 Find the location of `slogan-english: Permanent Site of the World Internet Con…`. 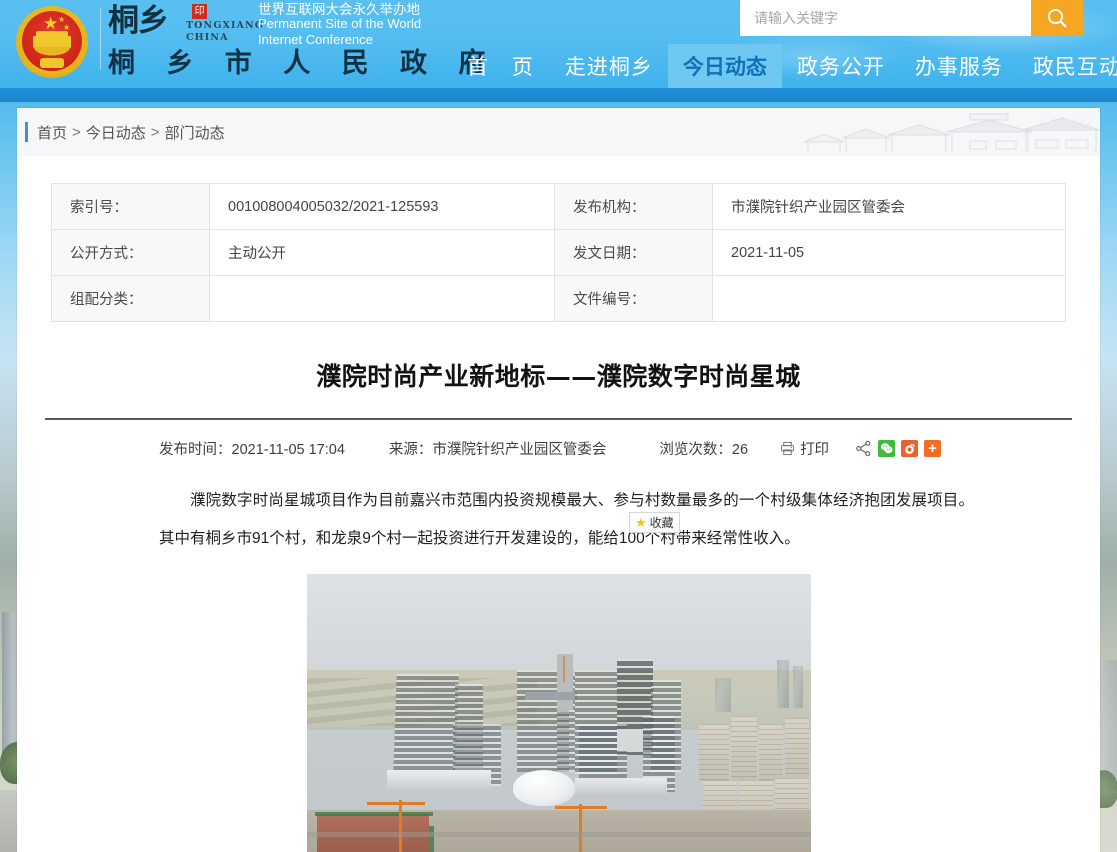

slogan-english: Permanent Site of the World Internet Con… is located at coordinates (339, 31).